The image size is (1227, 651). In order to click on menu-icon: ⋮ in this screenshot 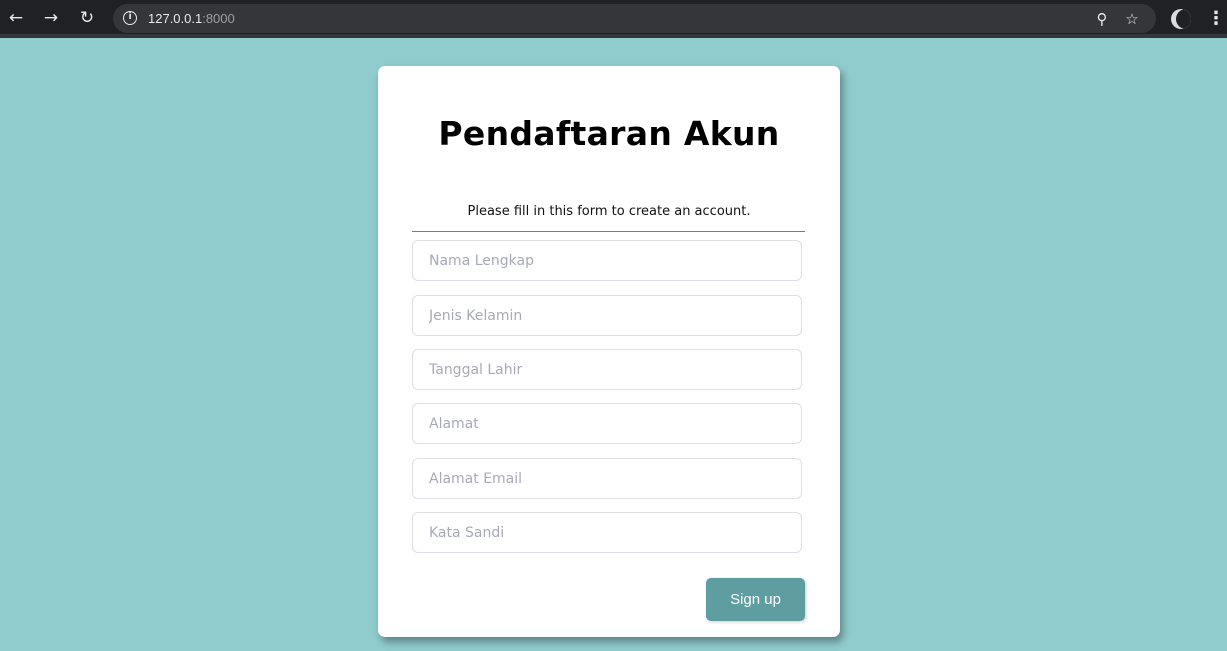, I will do `click(1216, 19)`.